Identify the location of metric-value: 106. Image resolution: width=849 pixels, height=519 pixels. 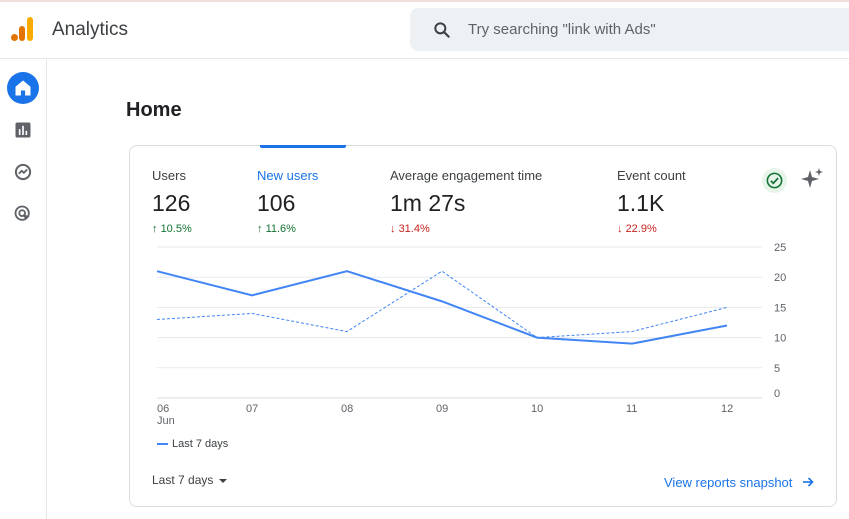
(276, 203).